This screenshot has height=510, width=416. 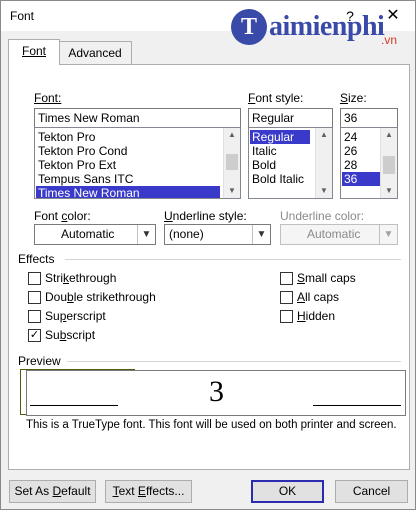 What do you see at coordinates (62, 216) in the screenshot?
I see `font-color-label: Font color:` at bounding box center [62, 216].